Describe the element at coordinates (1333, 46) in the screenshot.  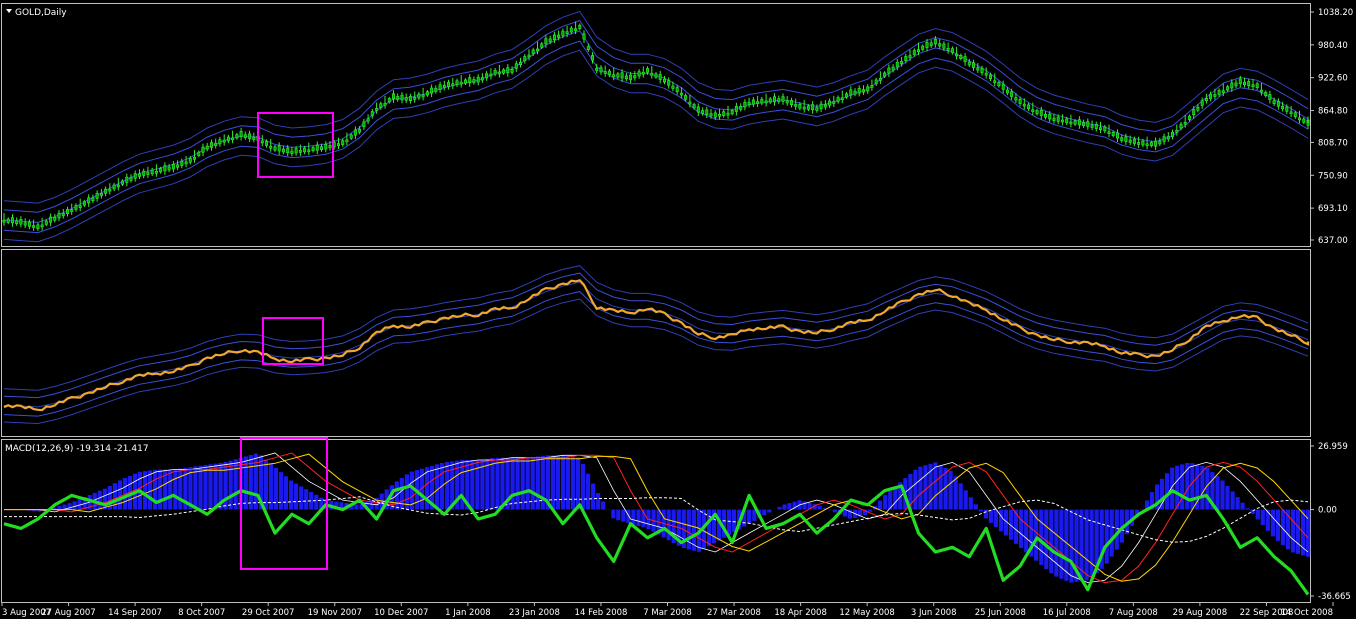
I see `price-y-tick-label: 980.40` at that location.